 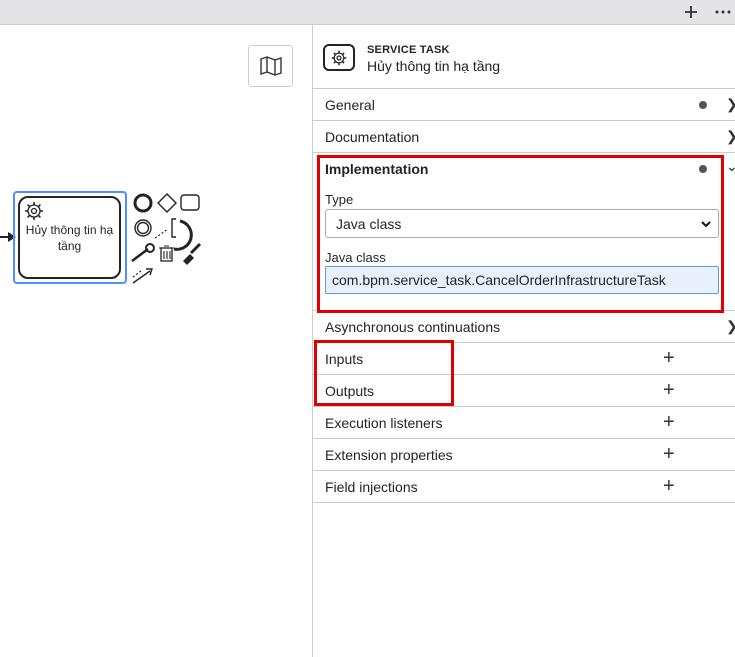 What do you see at coordinates (389, 455) in the screenshot?
I see `group-label: Extension properties` at bounding box center [389, 455].